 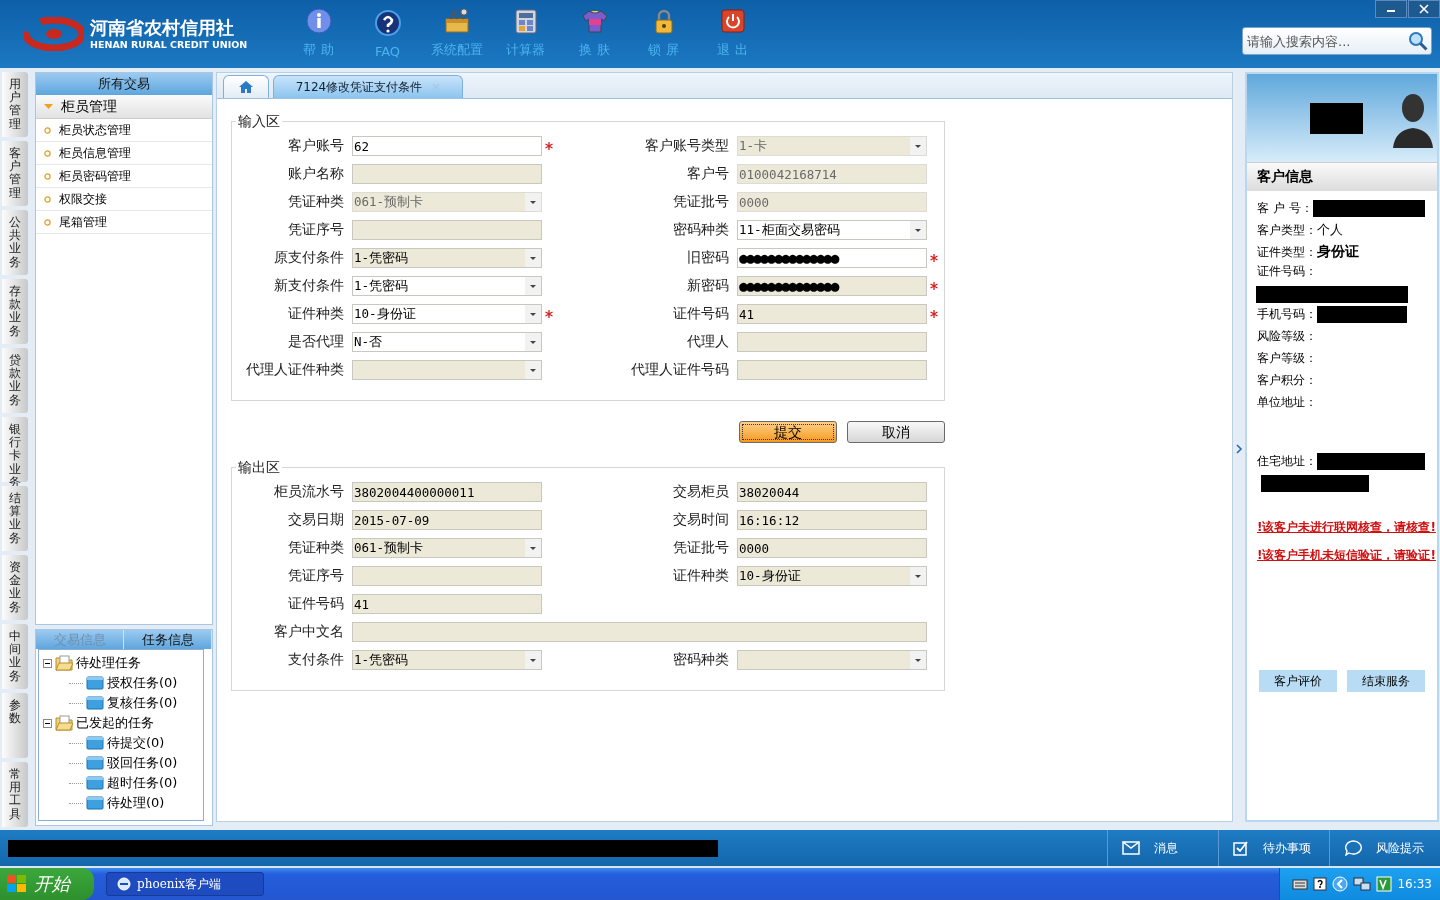 What do you see at coordinates (259, 122) in the screenshot?
I see `section-title: 输入区` at bounding box center [259, 122].